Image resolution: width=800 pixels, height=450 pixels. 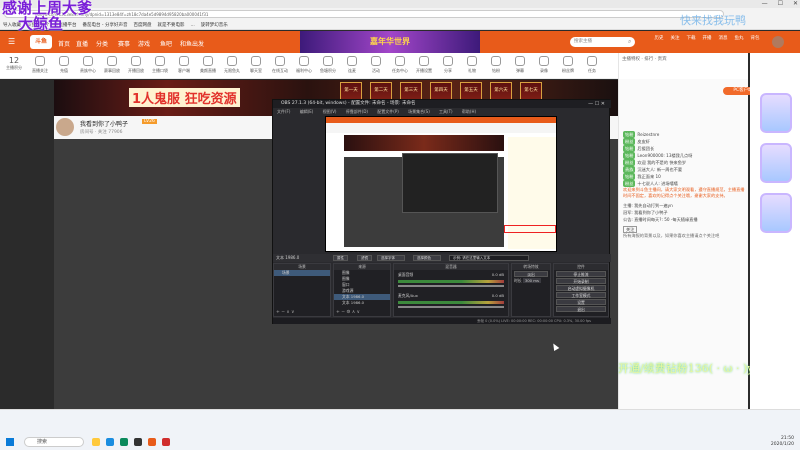 I want to click on menu-icon: ☰, so click(x=11, y=41).